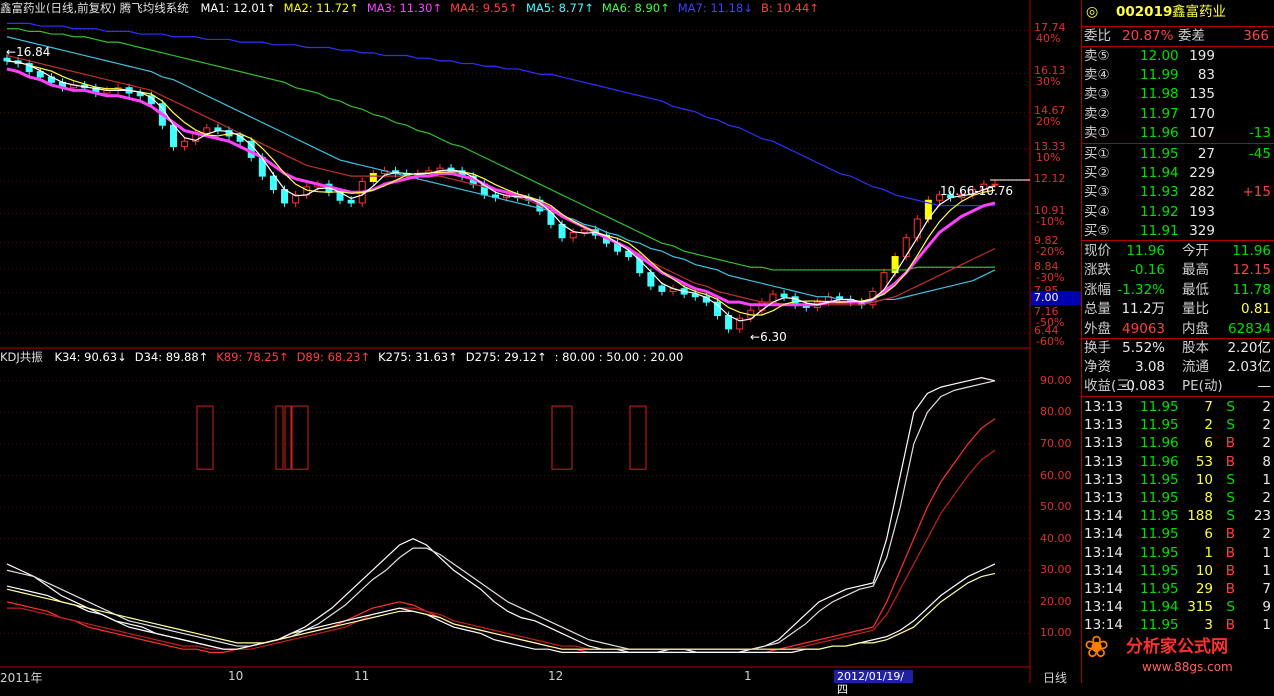 This screenshot has width=1274, height=696. Describe the element at coordinates (1097, 348) in the screenshot. I see `fund-label: 换手` at that location.